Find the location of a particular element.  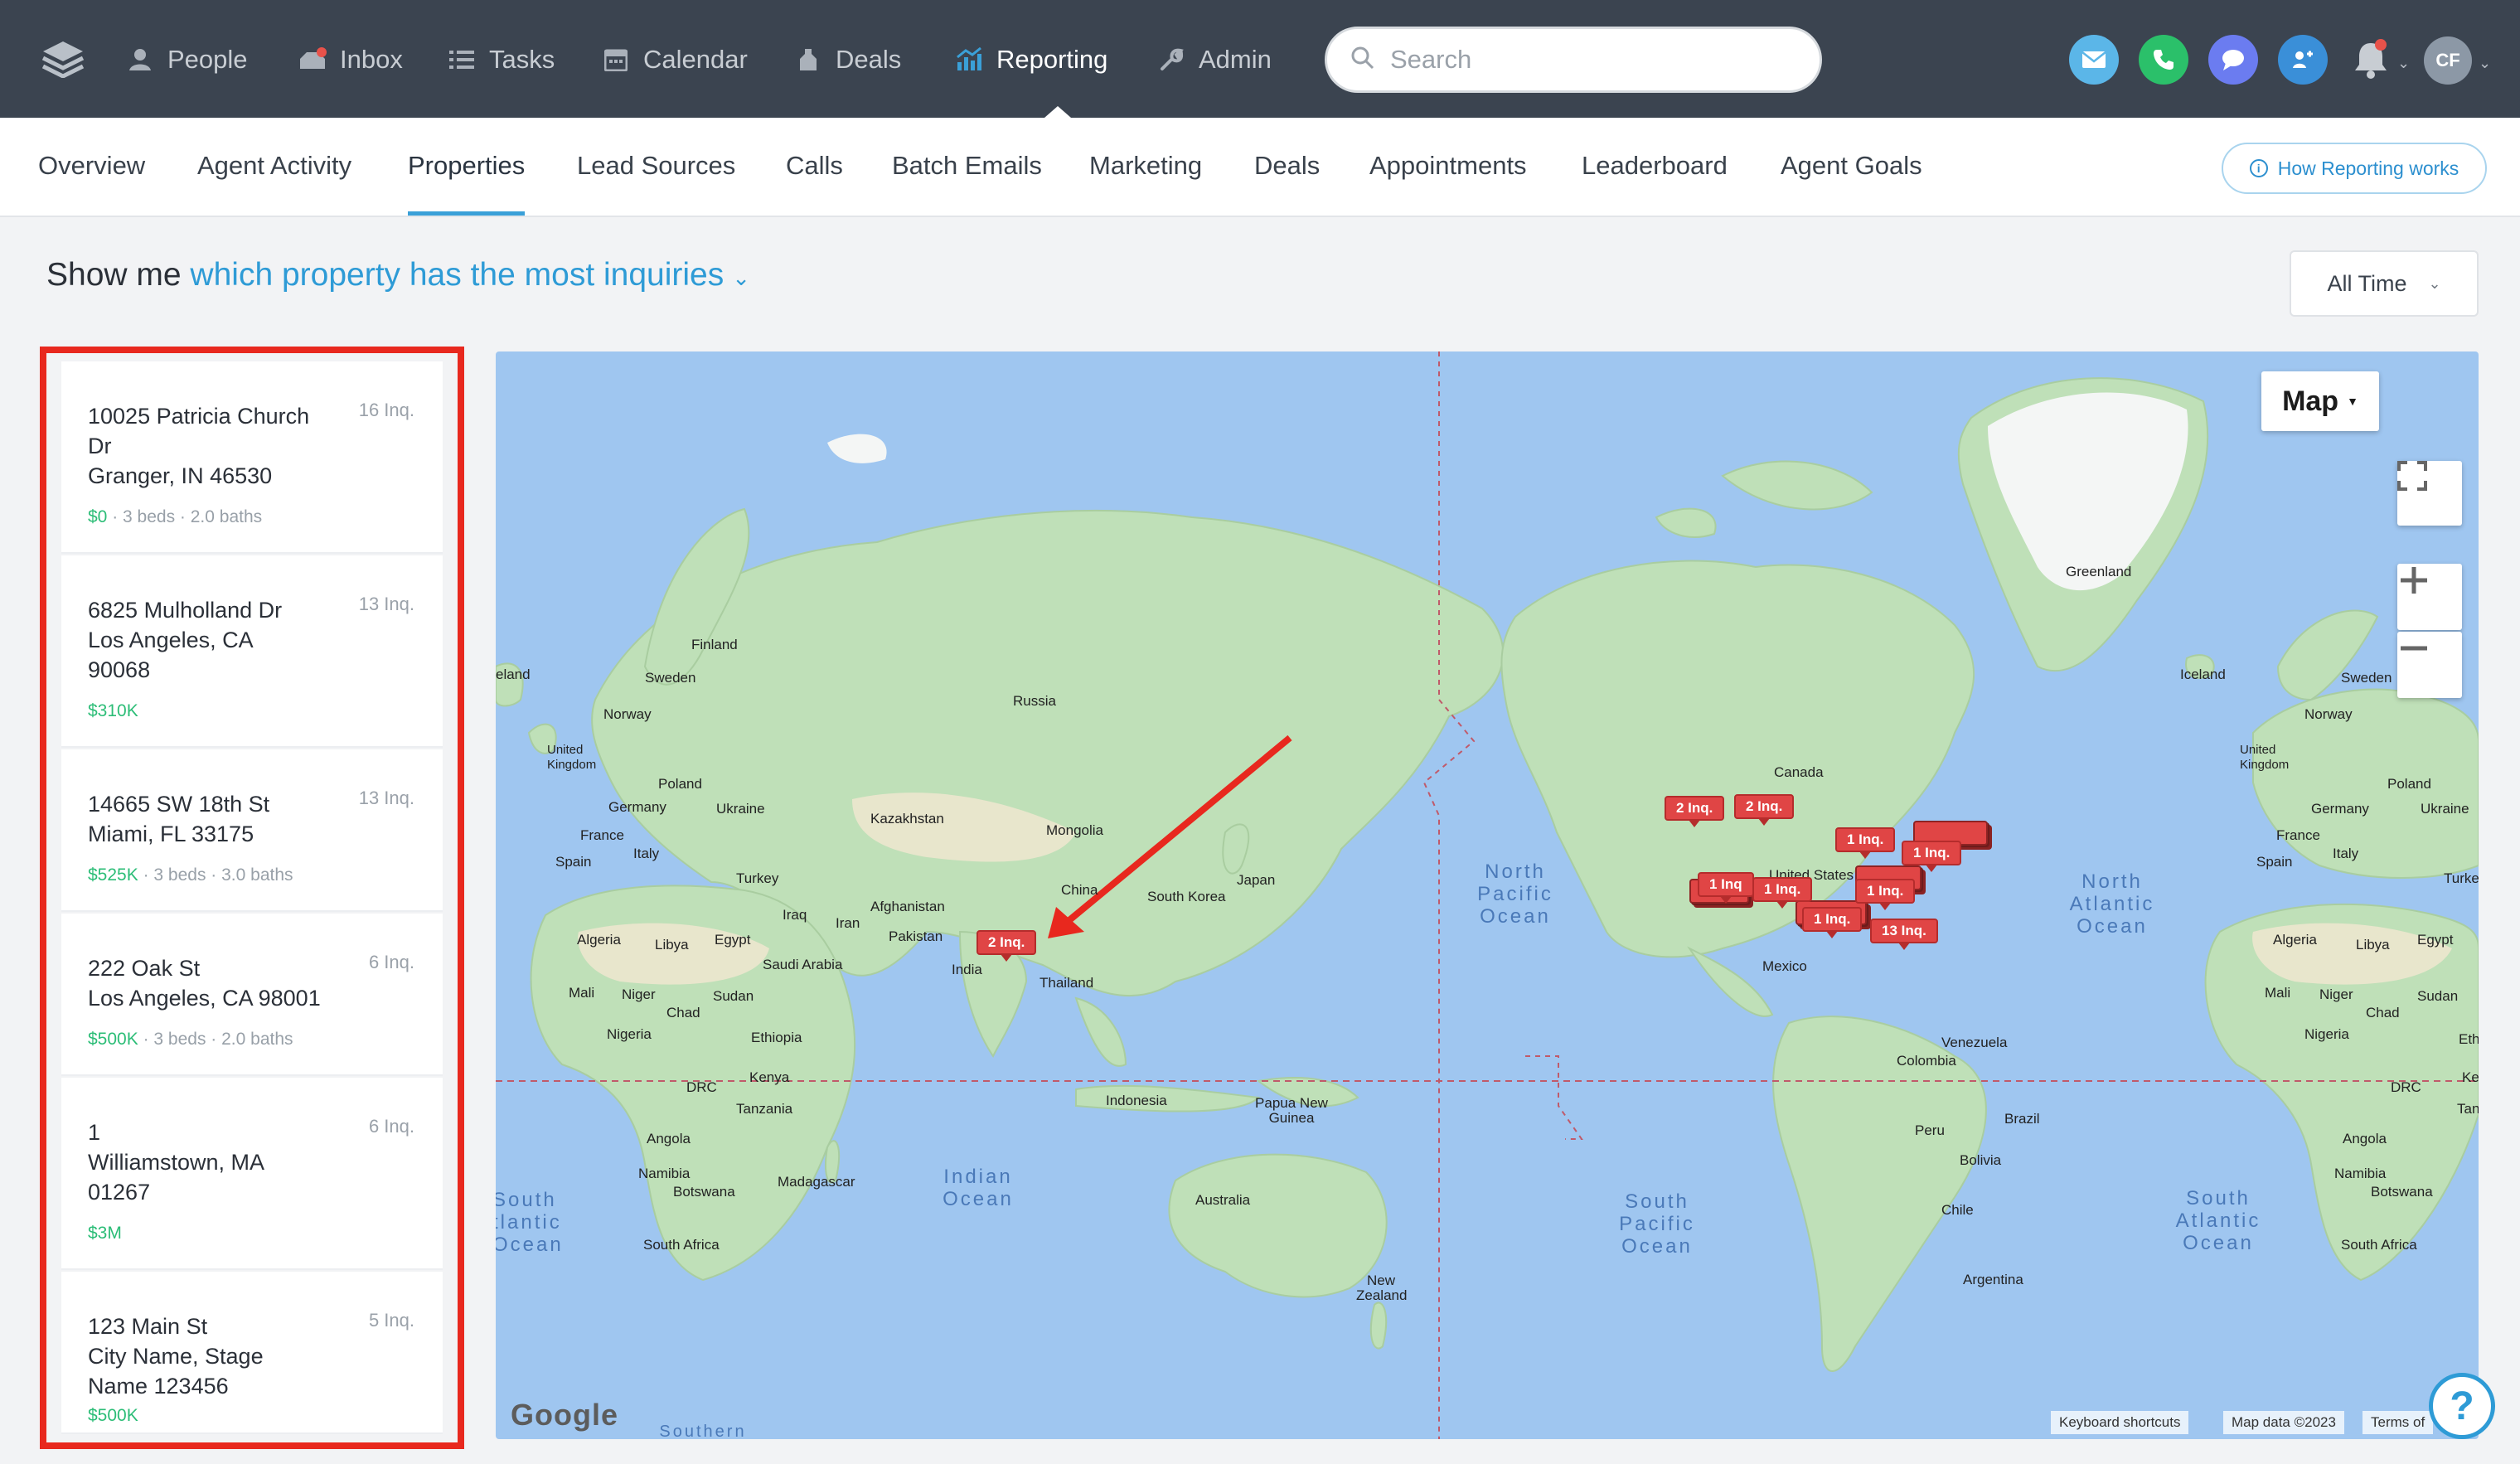

map-label: Niger is located at coordinates (2336, 994).